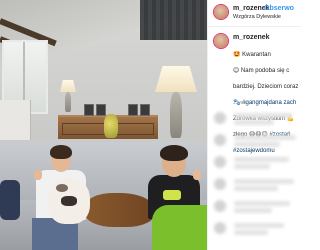 The image size is (320, 250). What do you see at coordinates (62, 188) in the screenshot?
I see `dog-spot` at bounding box center [62, 188].